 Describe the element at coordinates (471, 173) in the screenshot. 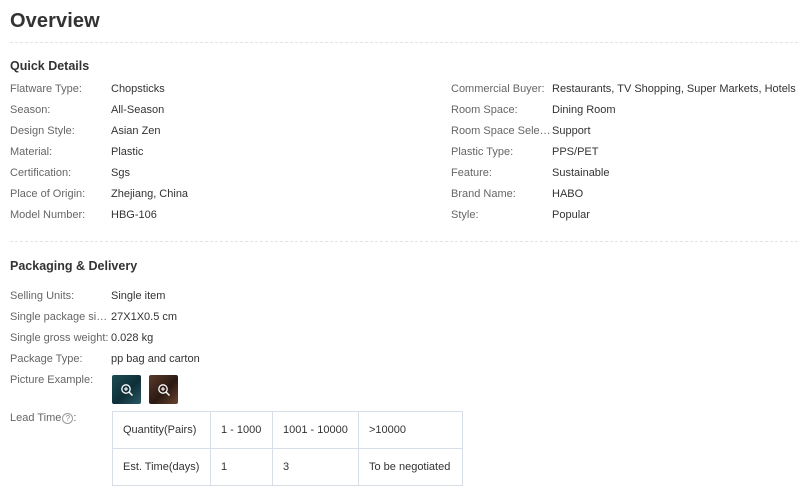

I see `detail-label: Feature:` at that location.